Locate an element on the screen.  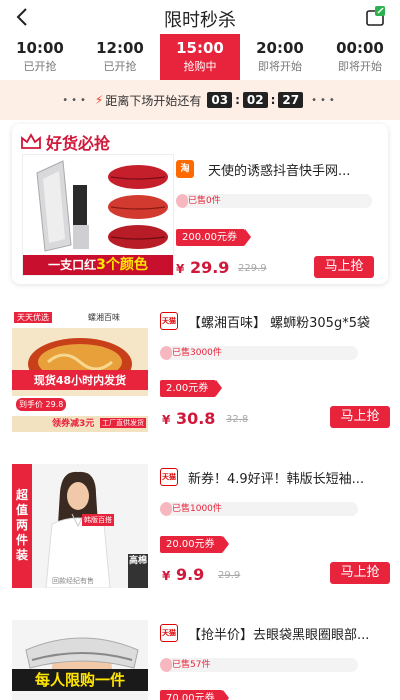
tab-00-00: 00:00 即将开始 is located at coordinates (360, 57).